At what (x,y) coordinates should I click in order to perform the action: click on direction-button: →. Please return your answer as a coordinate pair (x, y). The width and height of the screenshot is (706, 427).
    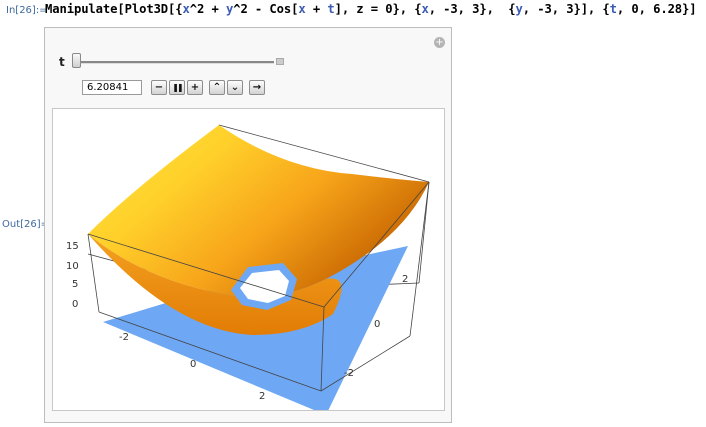
    Looking at the image, I should click on (257, 87).